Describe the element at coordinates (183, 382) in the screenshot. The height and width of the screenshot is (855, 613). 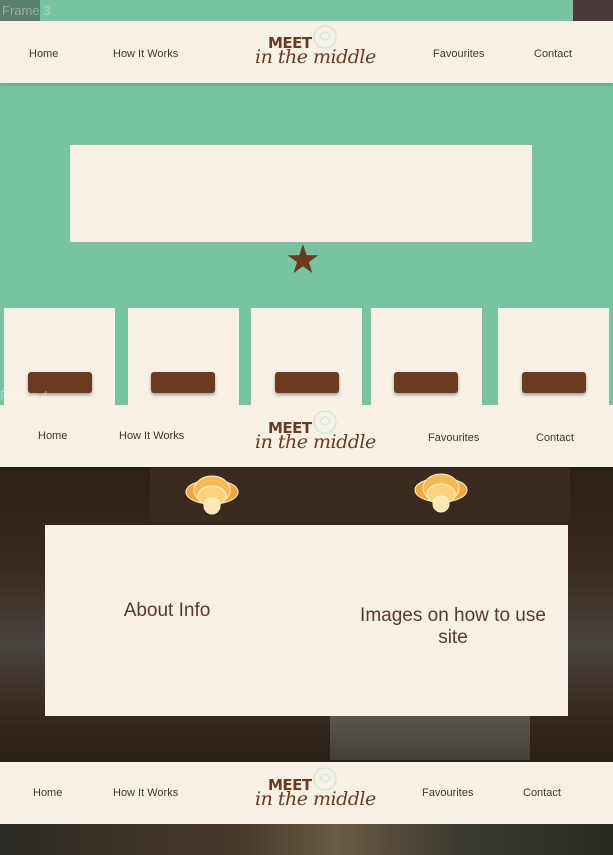
I see `card-2-button` at that location.